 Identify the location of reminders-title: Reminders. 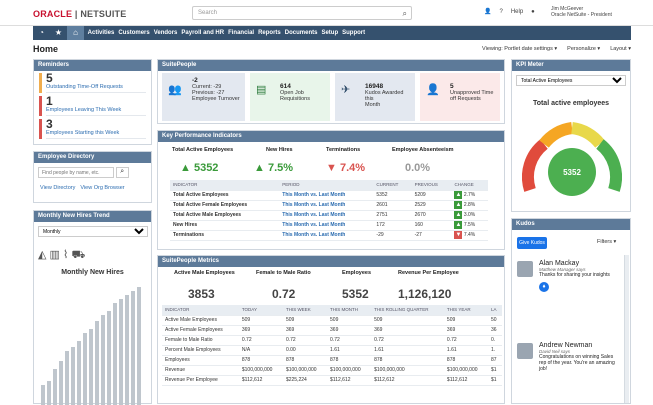
(92, 65).